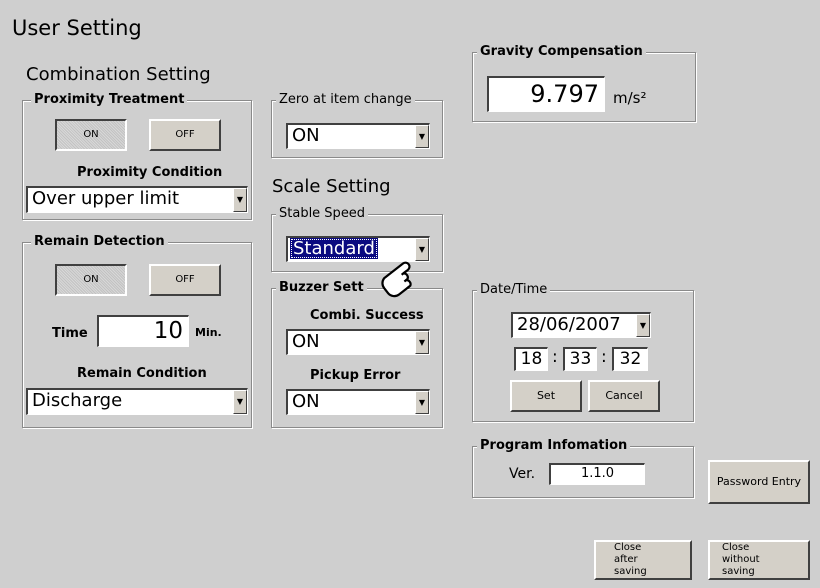 The image size is (820, 588). I want to click on remain-condition-select: Discharge ▼, so click(137, 401).